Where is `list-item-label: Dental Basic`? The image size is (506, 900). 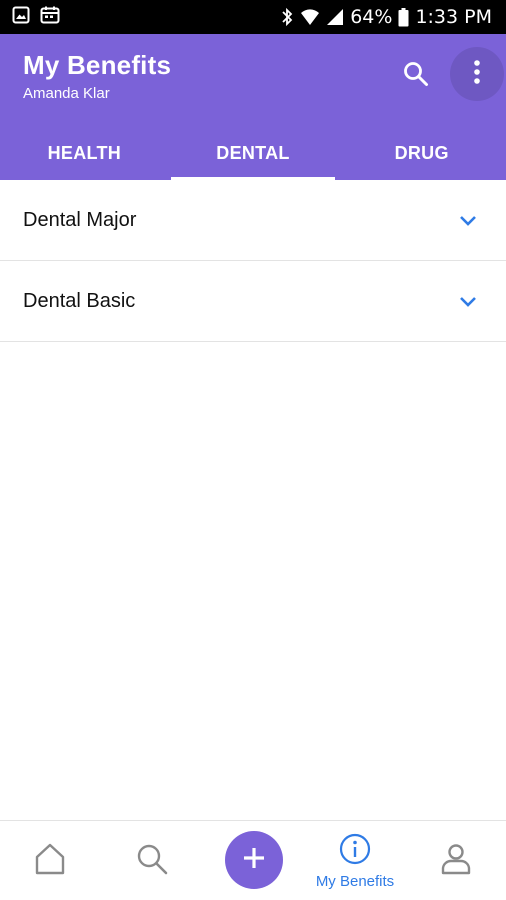 list-item-label: Dental Basic is located at coordinates (79, 300).